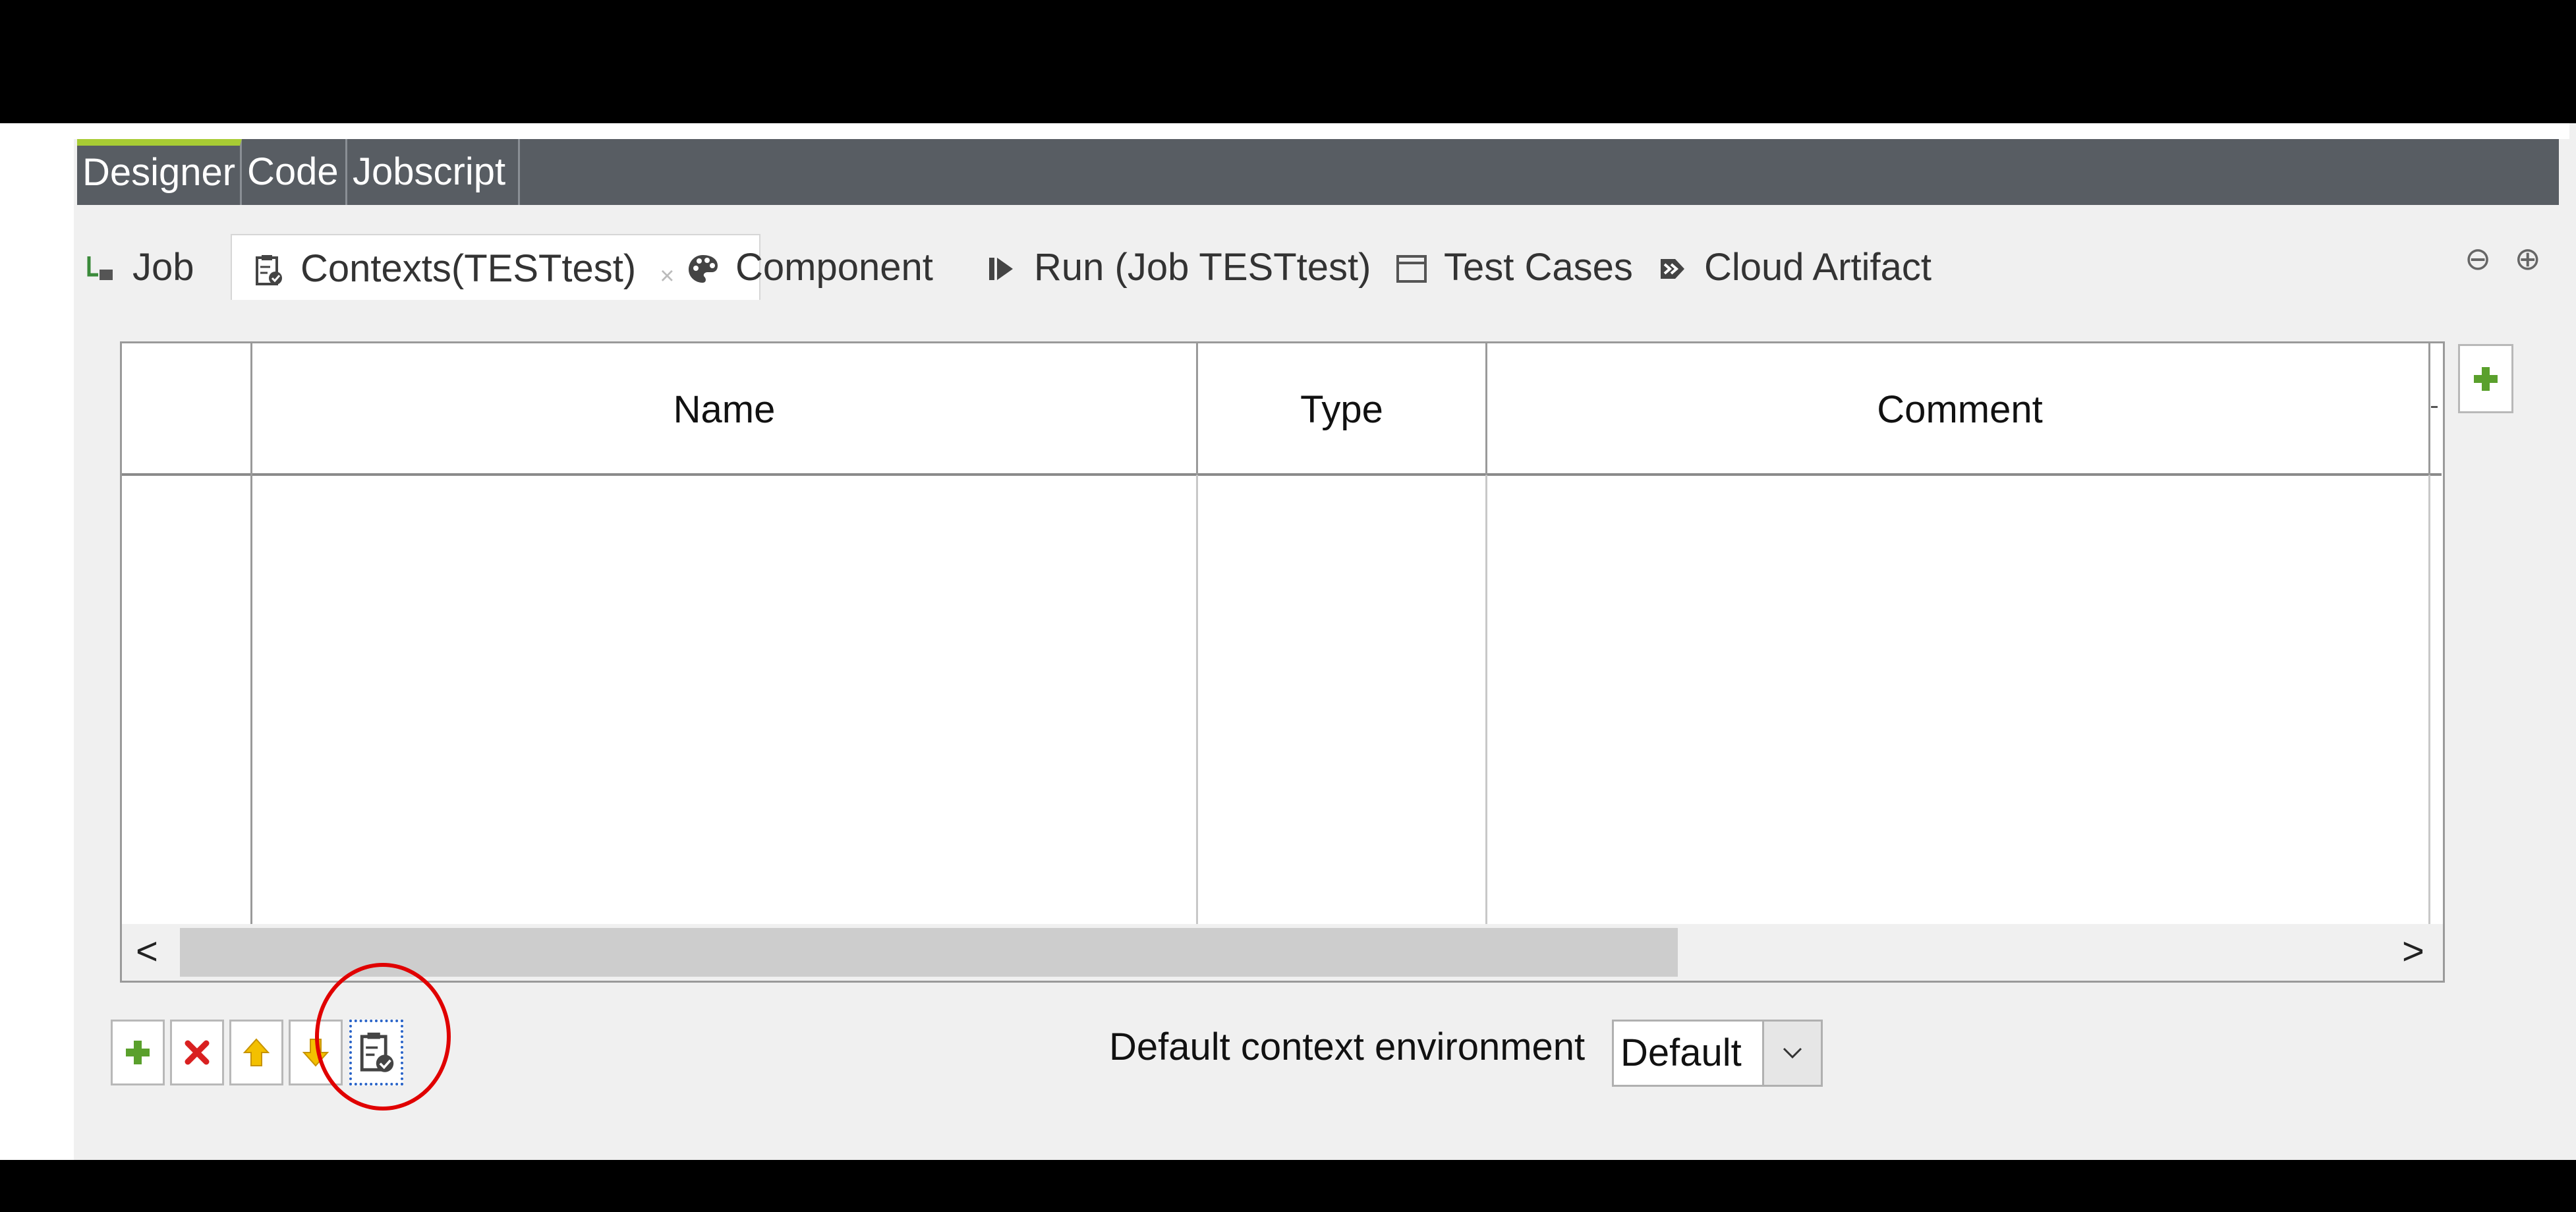  What do you see at coordinates (1960, 409) in the screenshot?
I see `column-header-comment: Comment` at bounding box center [1960, 409].